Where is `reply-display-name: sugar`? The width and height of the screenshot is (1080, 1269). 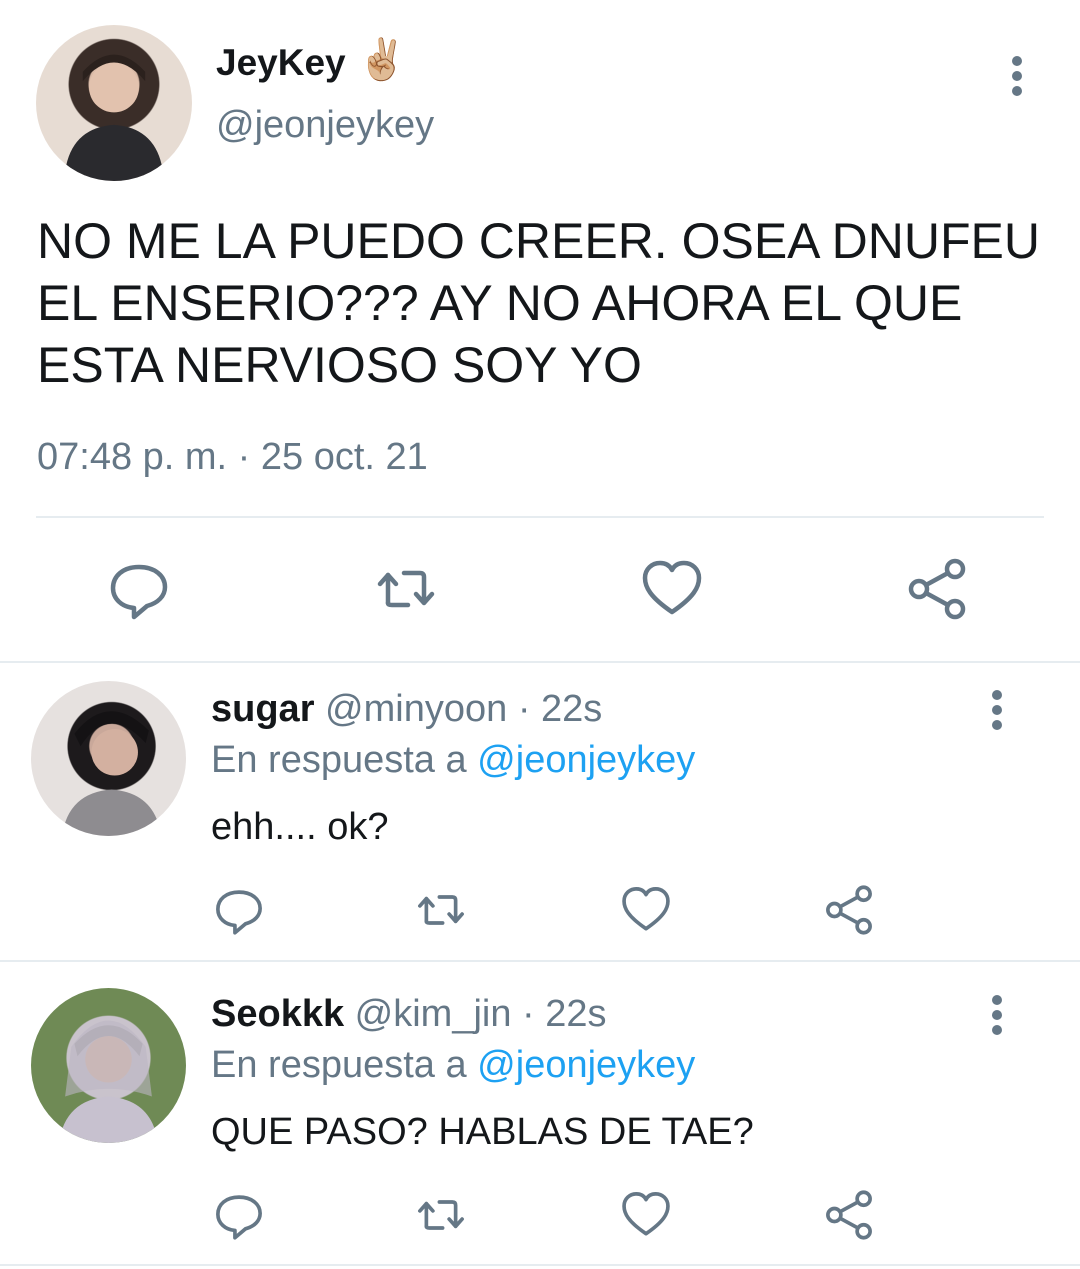
reply-display-name: sugar is located at coordinates (262, 709).